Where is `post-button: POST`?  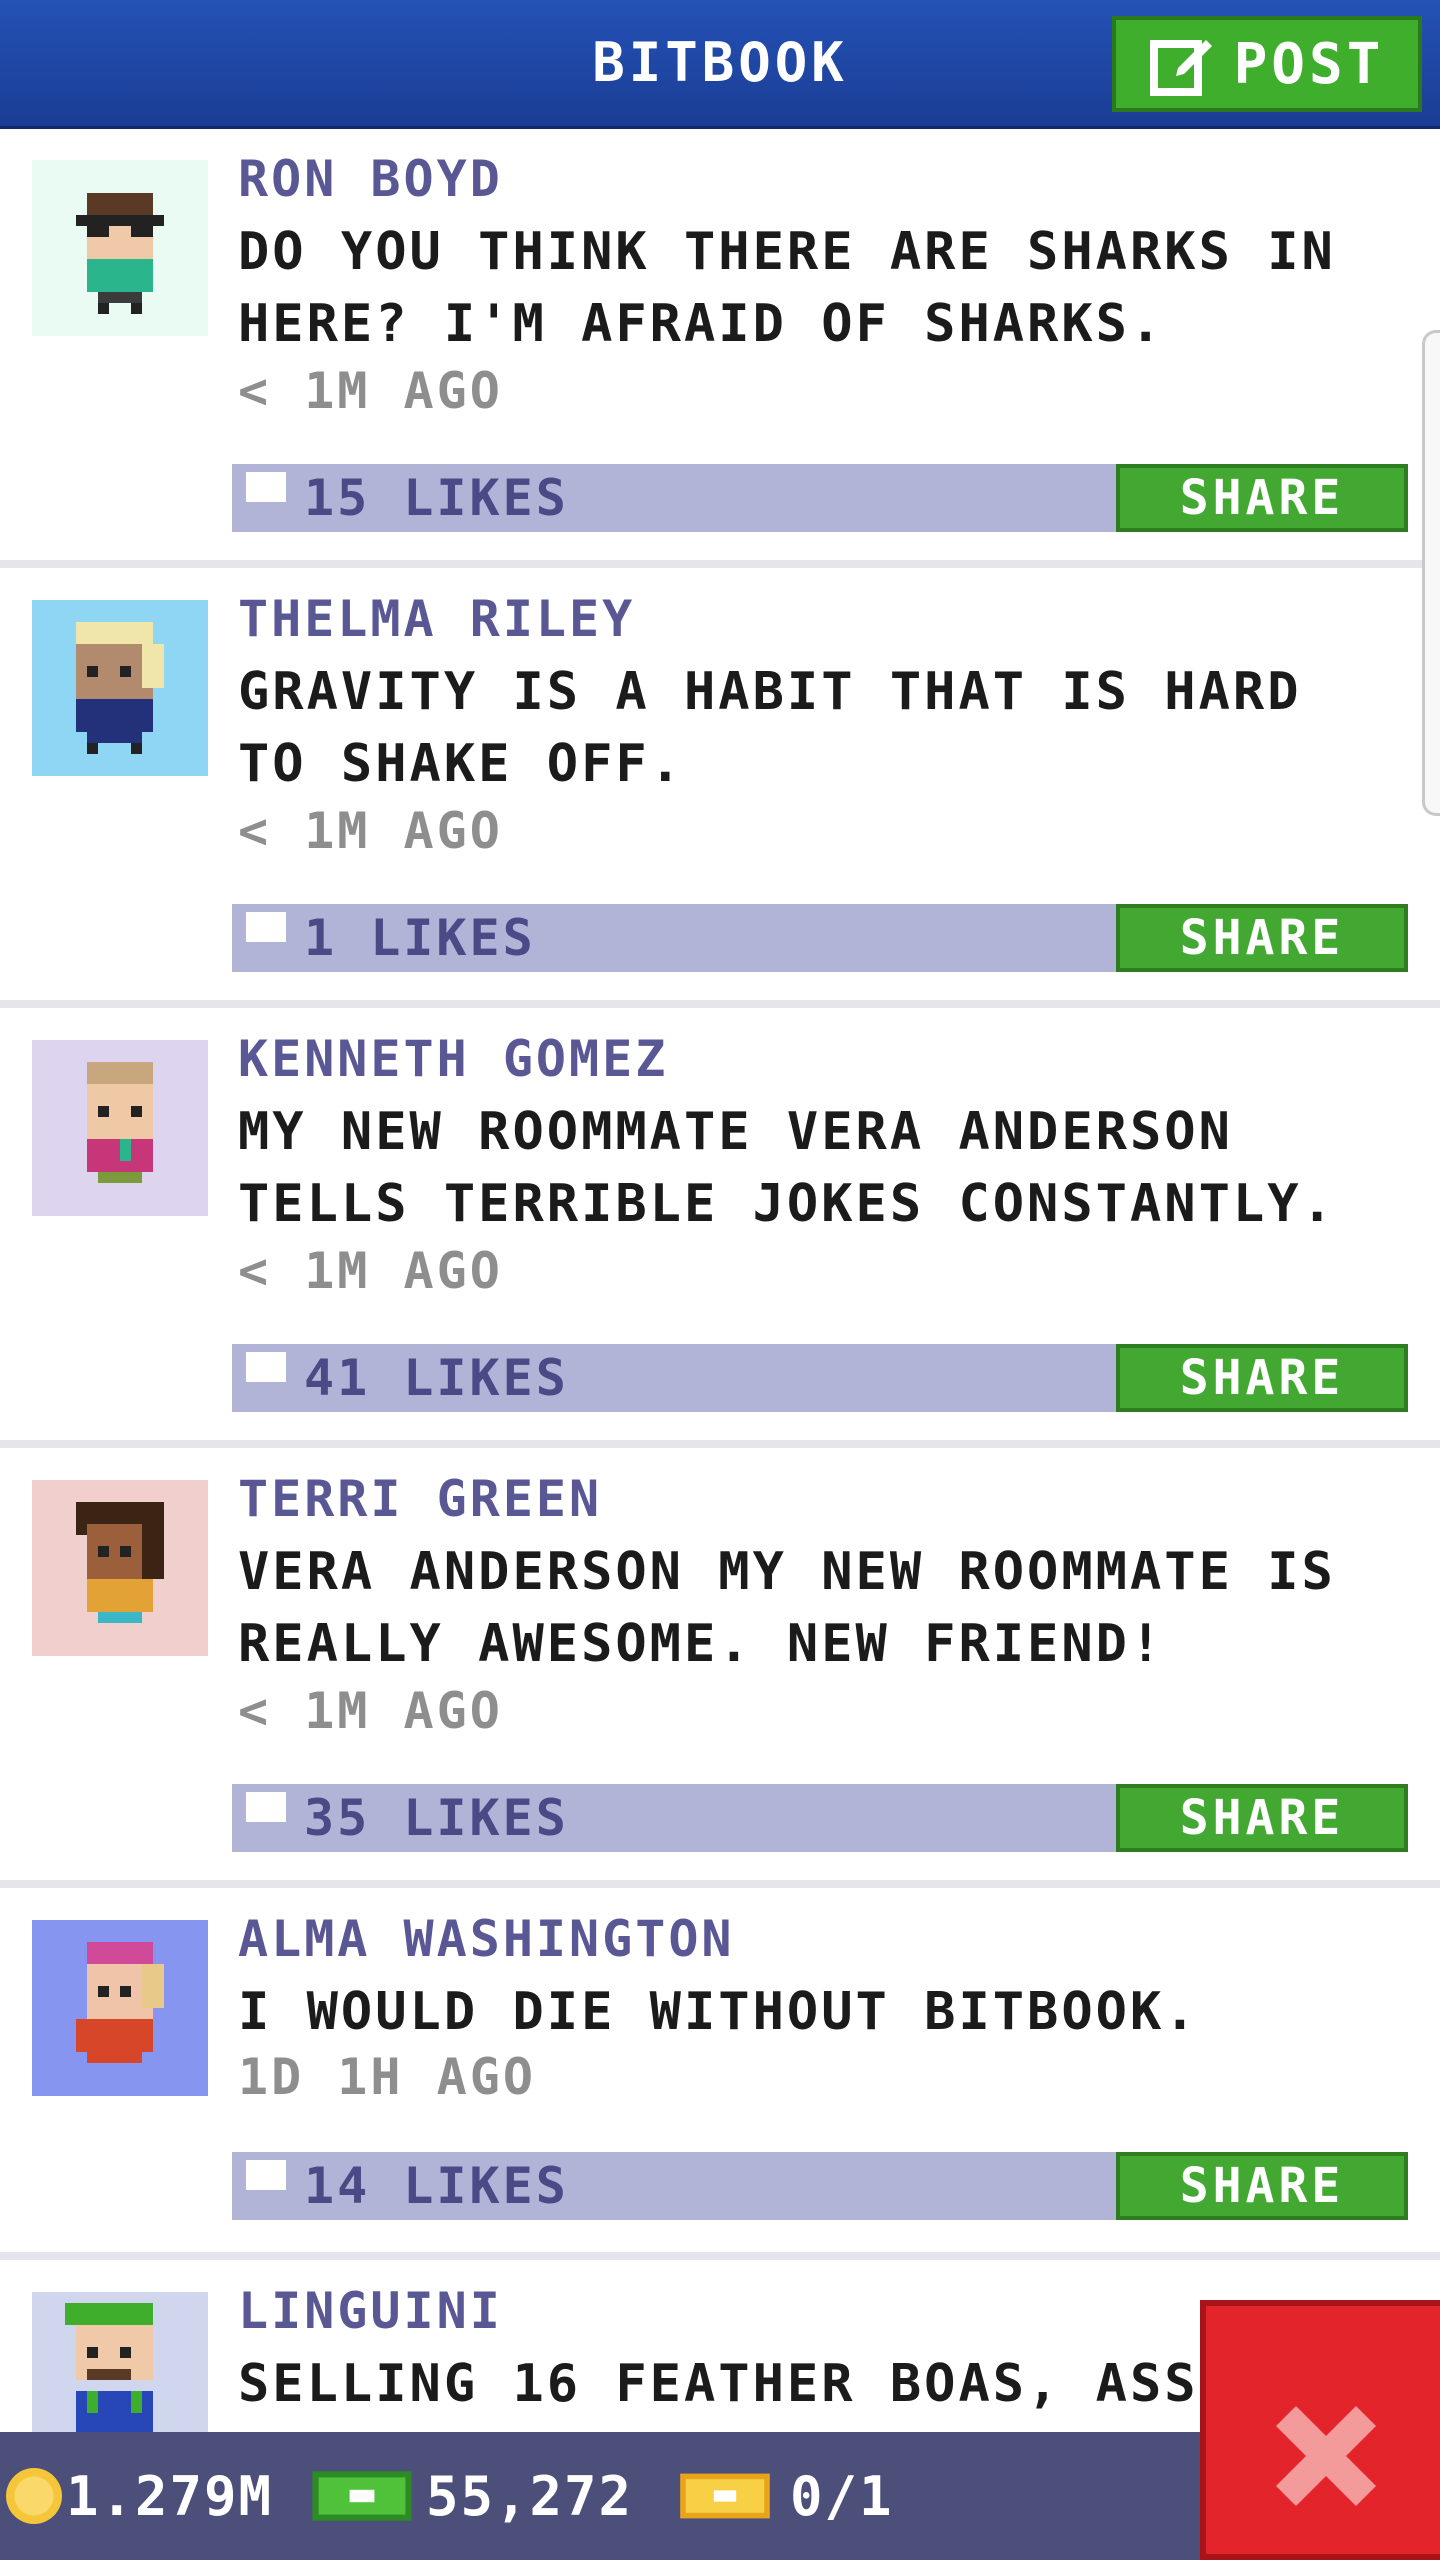
post-button: POST is located at coordinates (1267, 64).